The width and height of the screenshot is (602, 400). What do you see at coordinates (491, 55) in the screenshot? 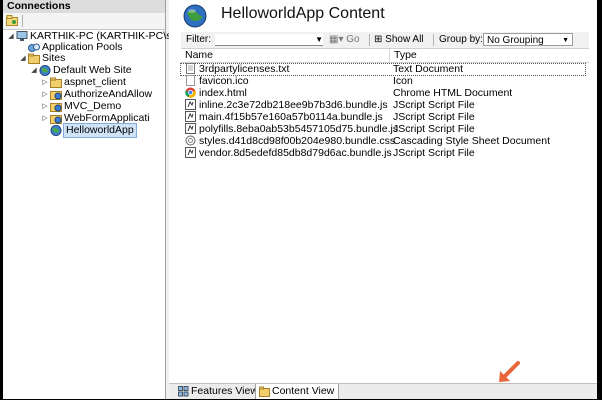
I see `column-header-type: Type` at bounding box center [491, 55].